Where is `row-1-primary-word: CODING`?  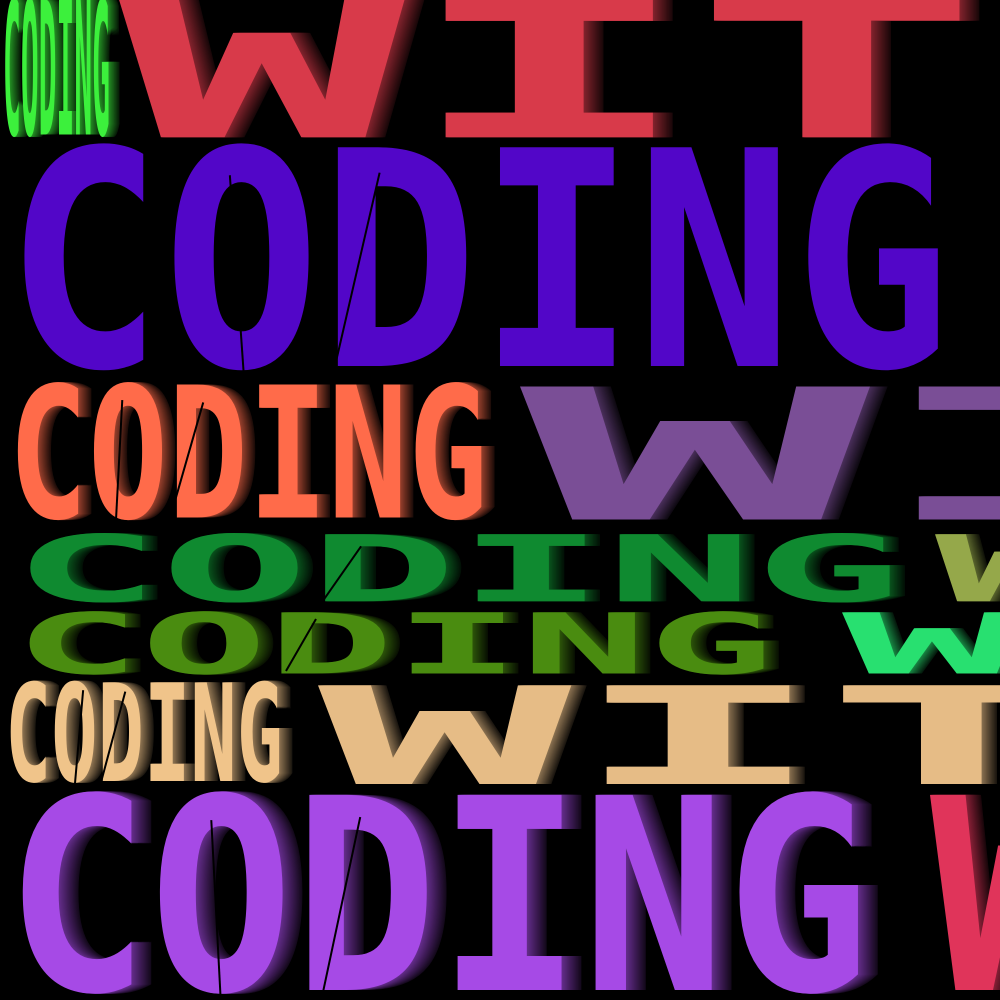 row-1-primary-word: CODING is located at coordinates (56, 71).